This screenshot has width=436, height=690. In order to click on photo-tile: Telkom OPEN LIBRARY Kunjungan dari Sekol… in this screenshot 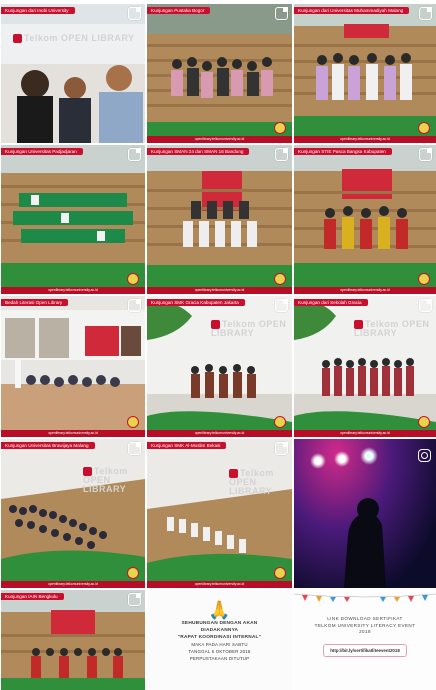, I will do `click(365, 366)`.